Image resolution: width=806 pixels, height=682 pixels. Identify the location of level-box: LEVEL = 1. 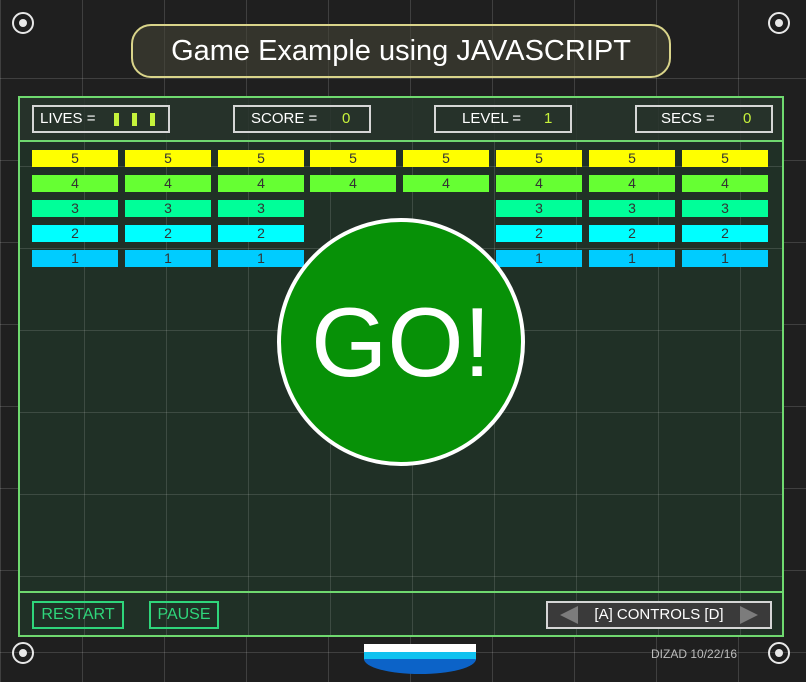
(503, 119).